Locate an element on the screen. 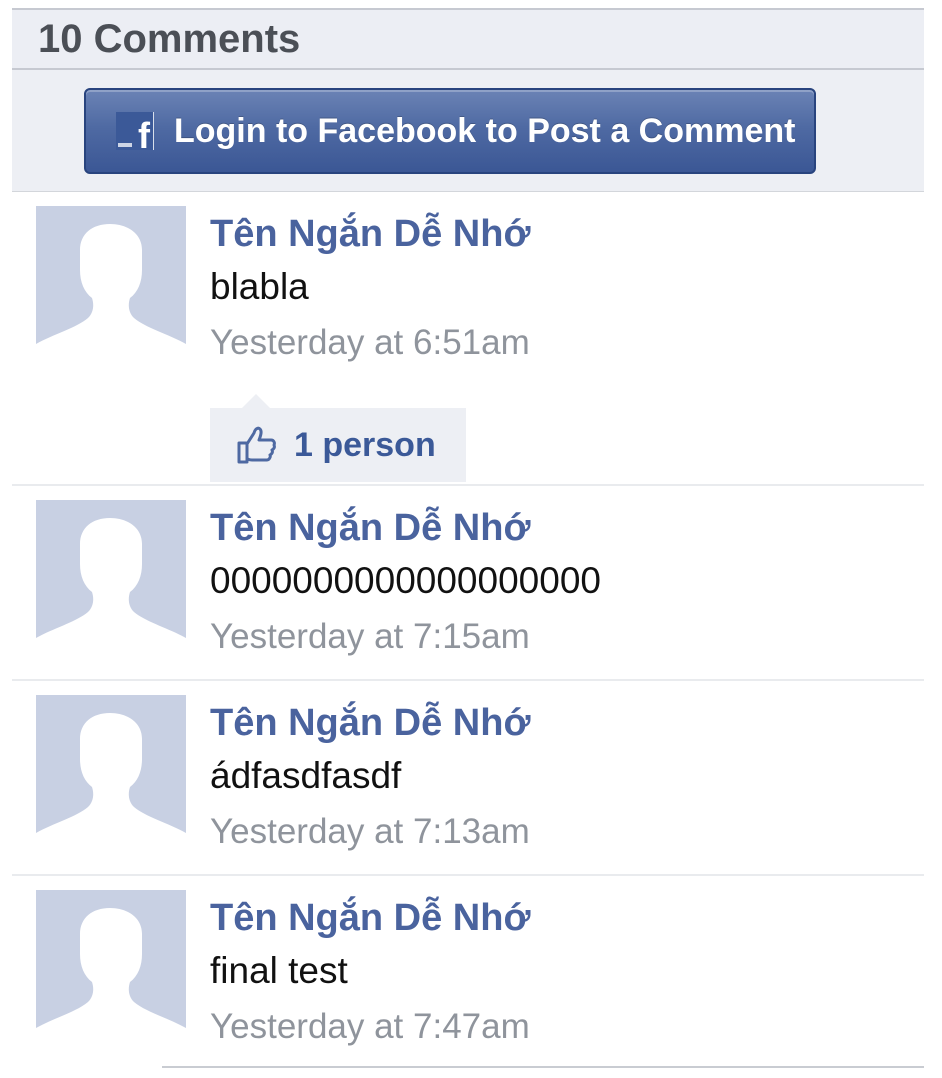  facebook-icon: f is located at coordinates (135, 133).